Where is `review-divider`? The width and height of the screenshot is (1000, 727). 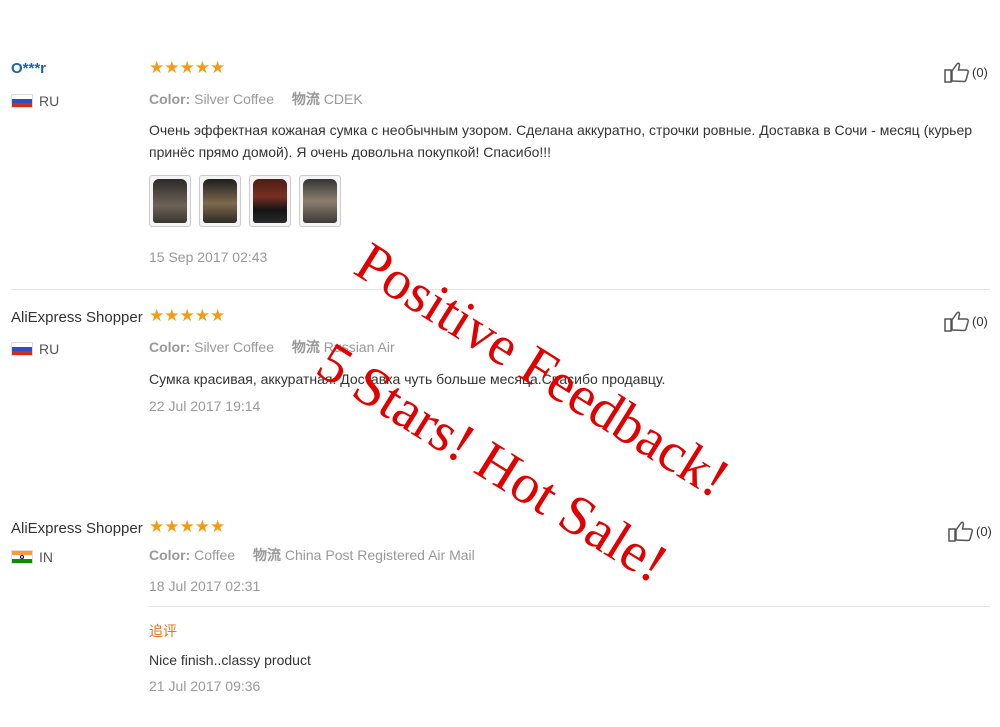 review-divider is located at coordinates (500, 289).